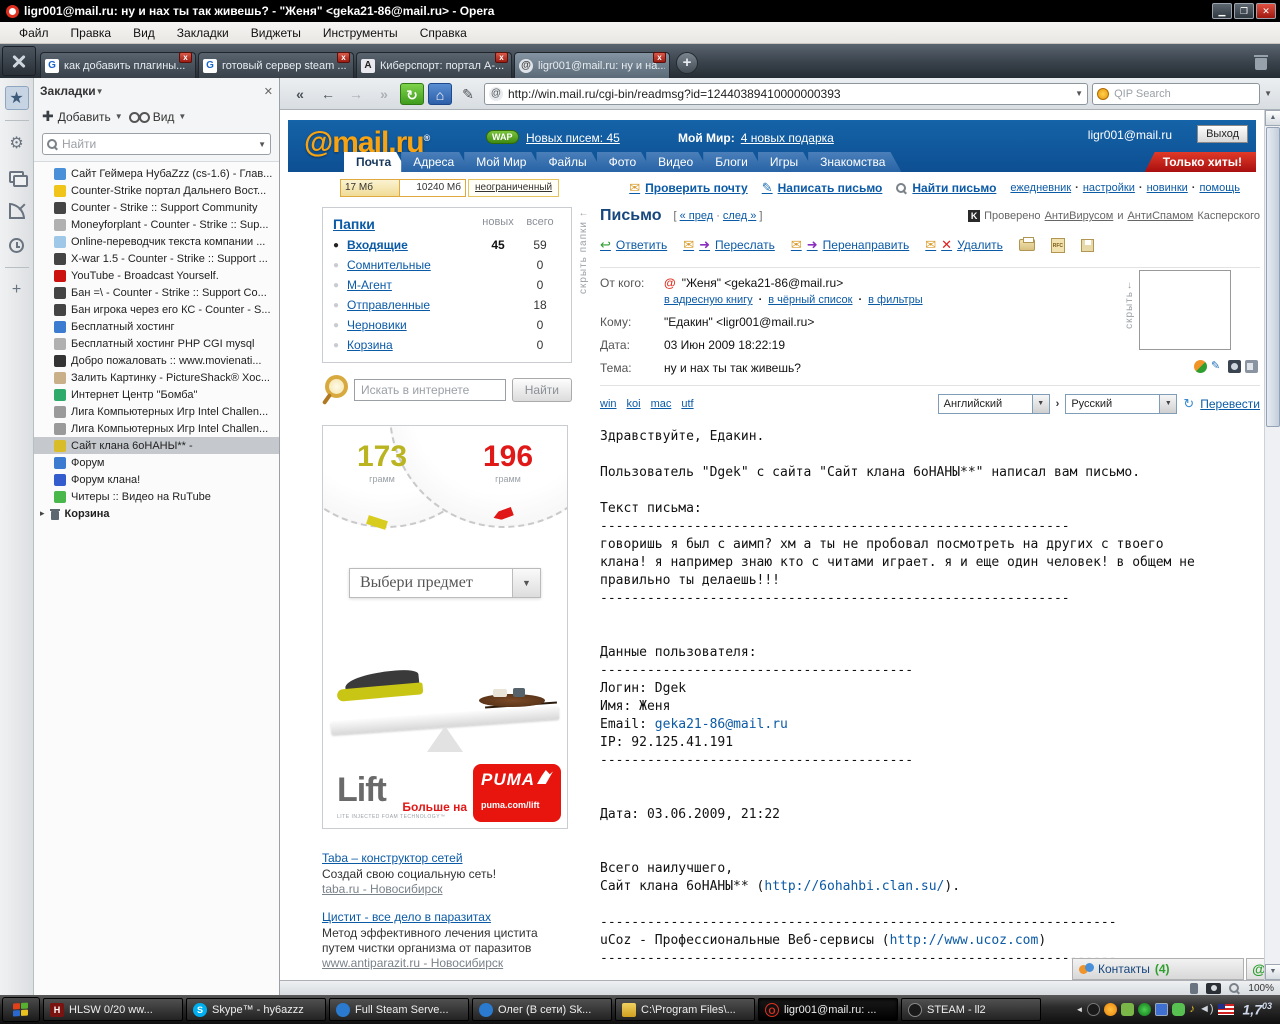 This screenshot has width=1280, height=1024. What do you see at coordinates (733, 162) in the screenshot?
I see `mailru-tab-7: Блоги` at bounding box center [733, 162].